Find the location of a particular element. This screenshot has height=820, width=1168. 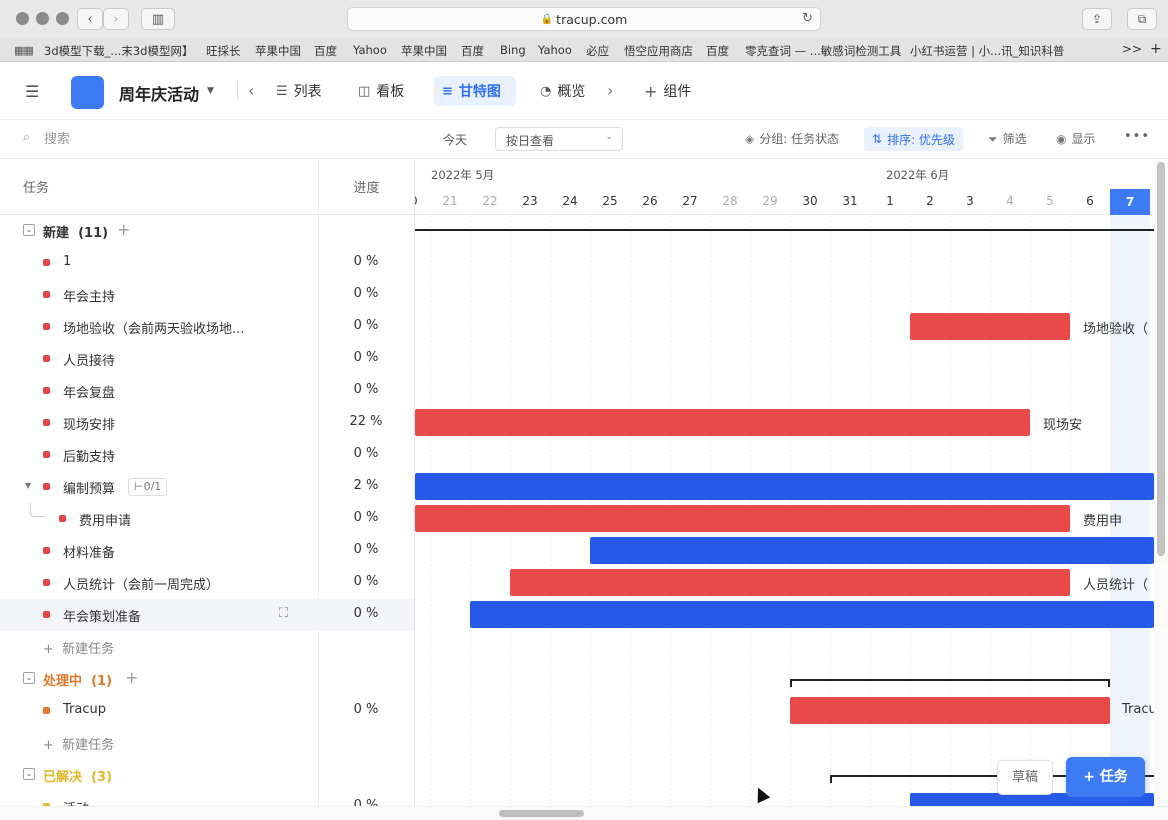

bookmarks-more-button: >> is located at coordinates (1132, 49).